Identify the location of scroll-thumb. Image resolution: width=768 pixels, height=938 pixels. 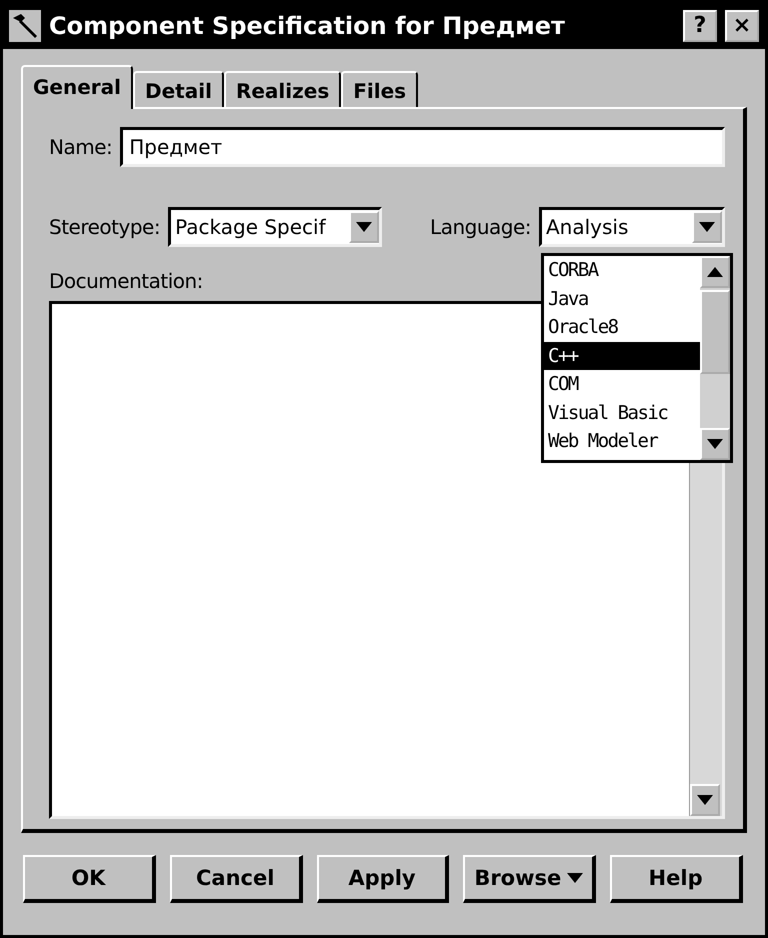
(715, 332).